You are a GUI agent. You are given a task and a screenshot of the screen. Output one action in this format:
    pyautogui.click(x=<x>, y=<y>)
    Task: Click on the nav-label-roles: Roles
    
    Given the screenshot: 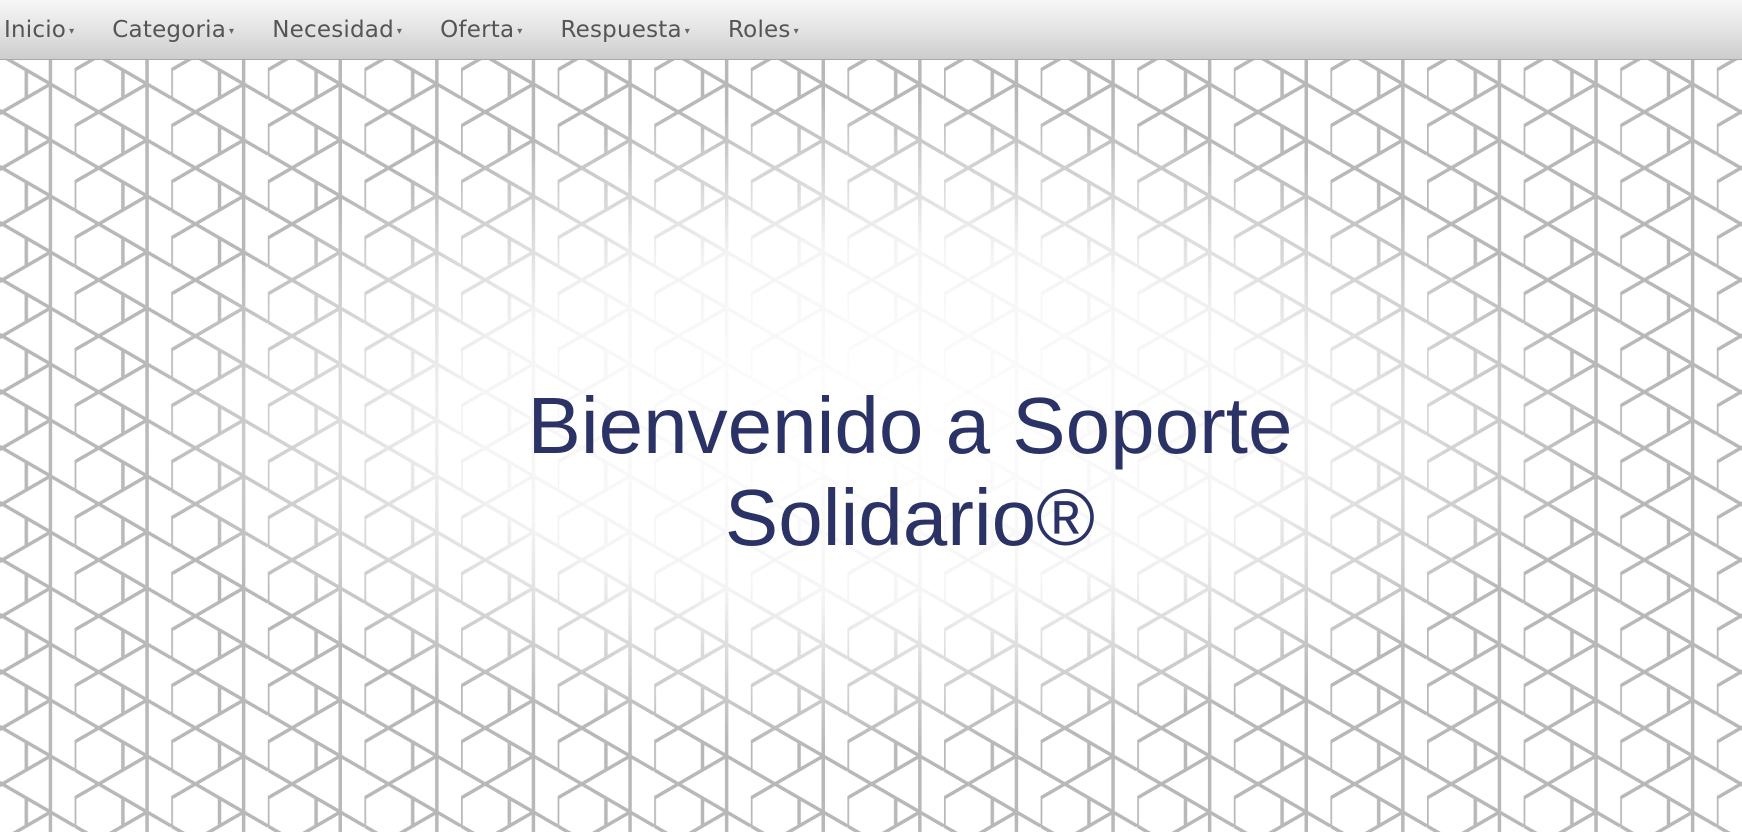 What is the action you would take?
    pyautogui.click(x=759, y=29)
    